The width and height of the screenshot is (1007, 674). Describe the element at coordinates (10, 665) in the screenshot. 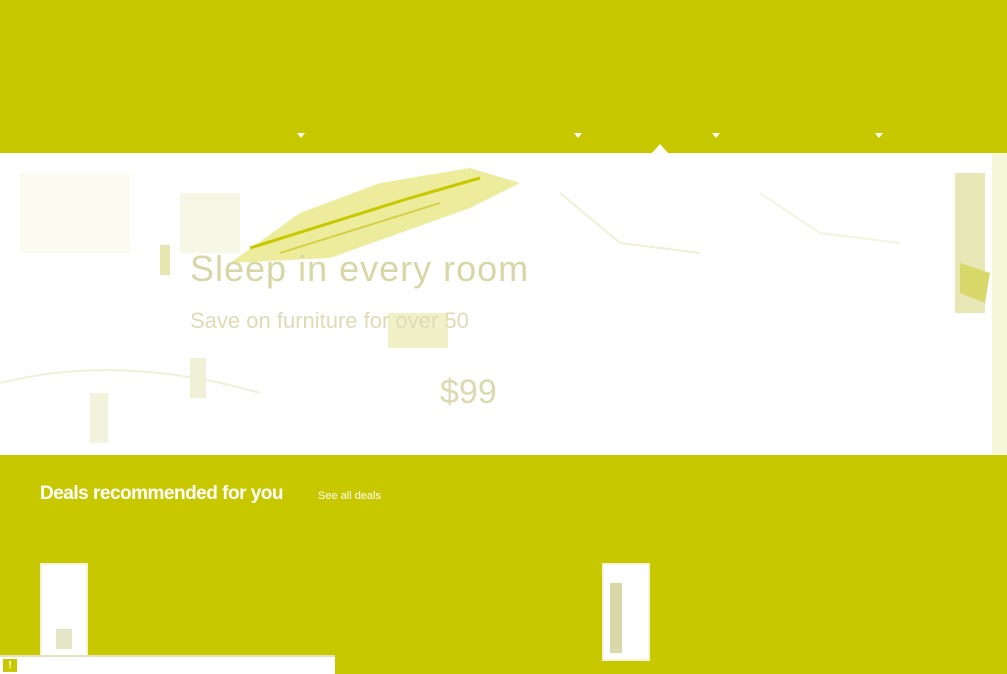

I see `warning-icon: !` at that location.